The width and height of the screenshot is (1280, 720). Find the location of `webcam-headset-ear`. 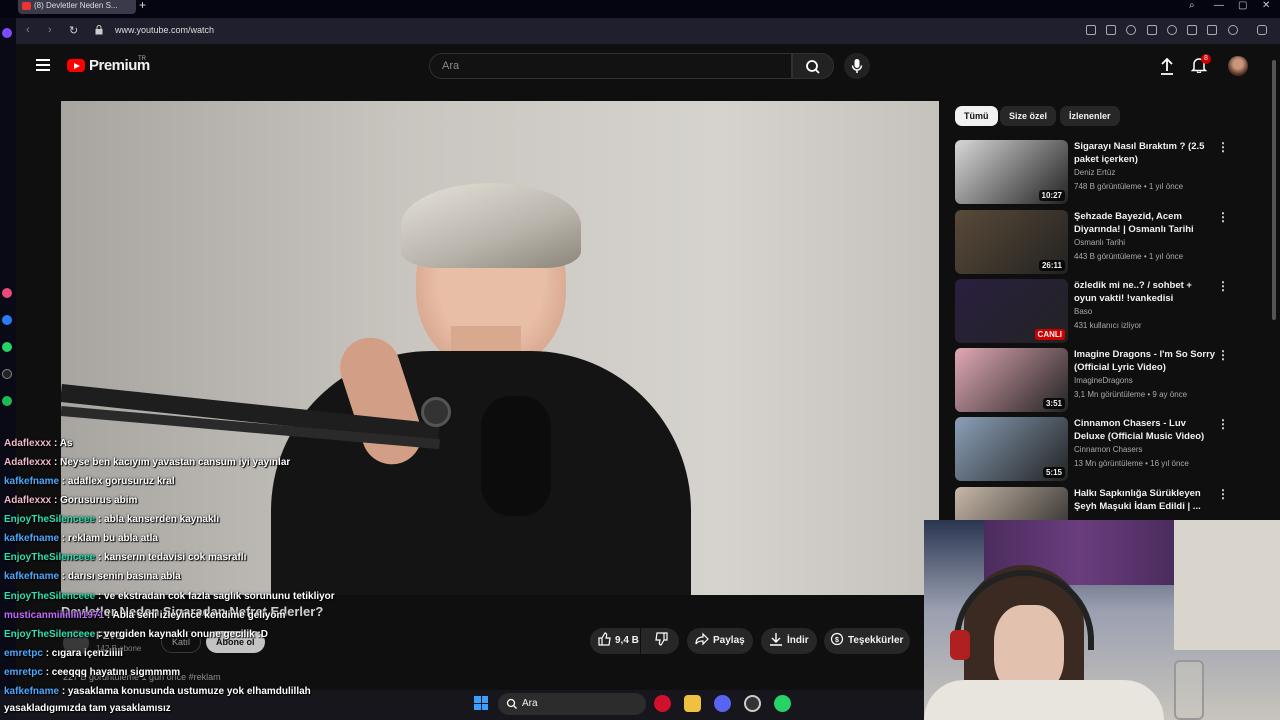

webcam-headset-ear is located at coordinates (960, 645).